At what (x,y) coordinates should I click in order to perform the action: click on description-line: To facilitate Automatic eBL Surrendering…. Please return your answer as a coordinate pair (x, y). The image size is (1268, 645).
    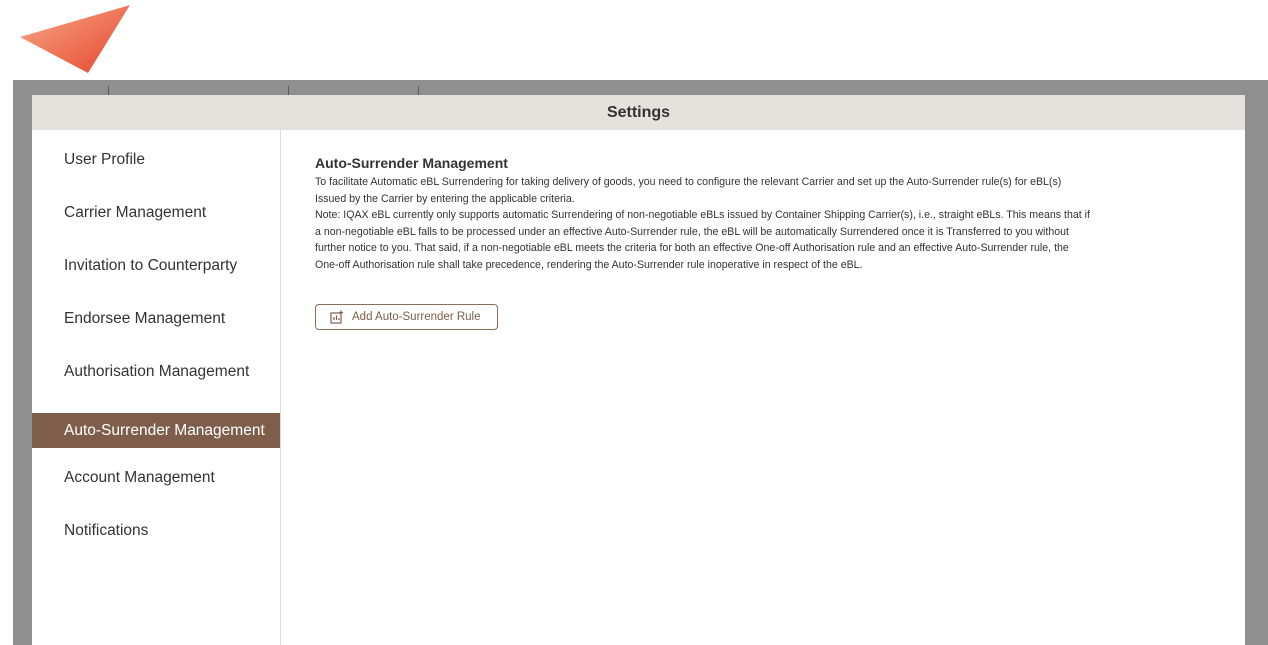
    Looking at the image, I should click on (688, 182).